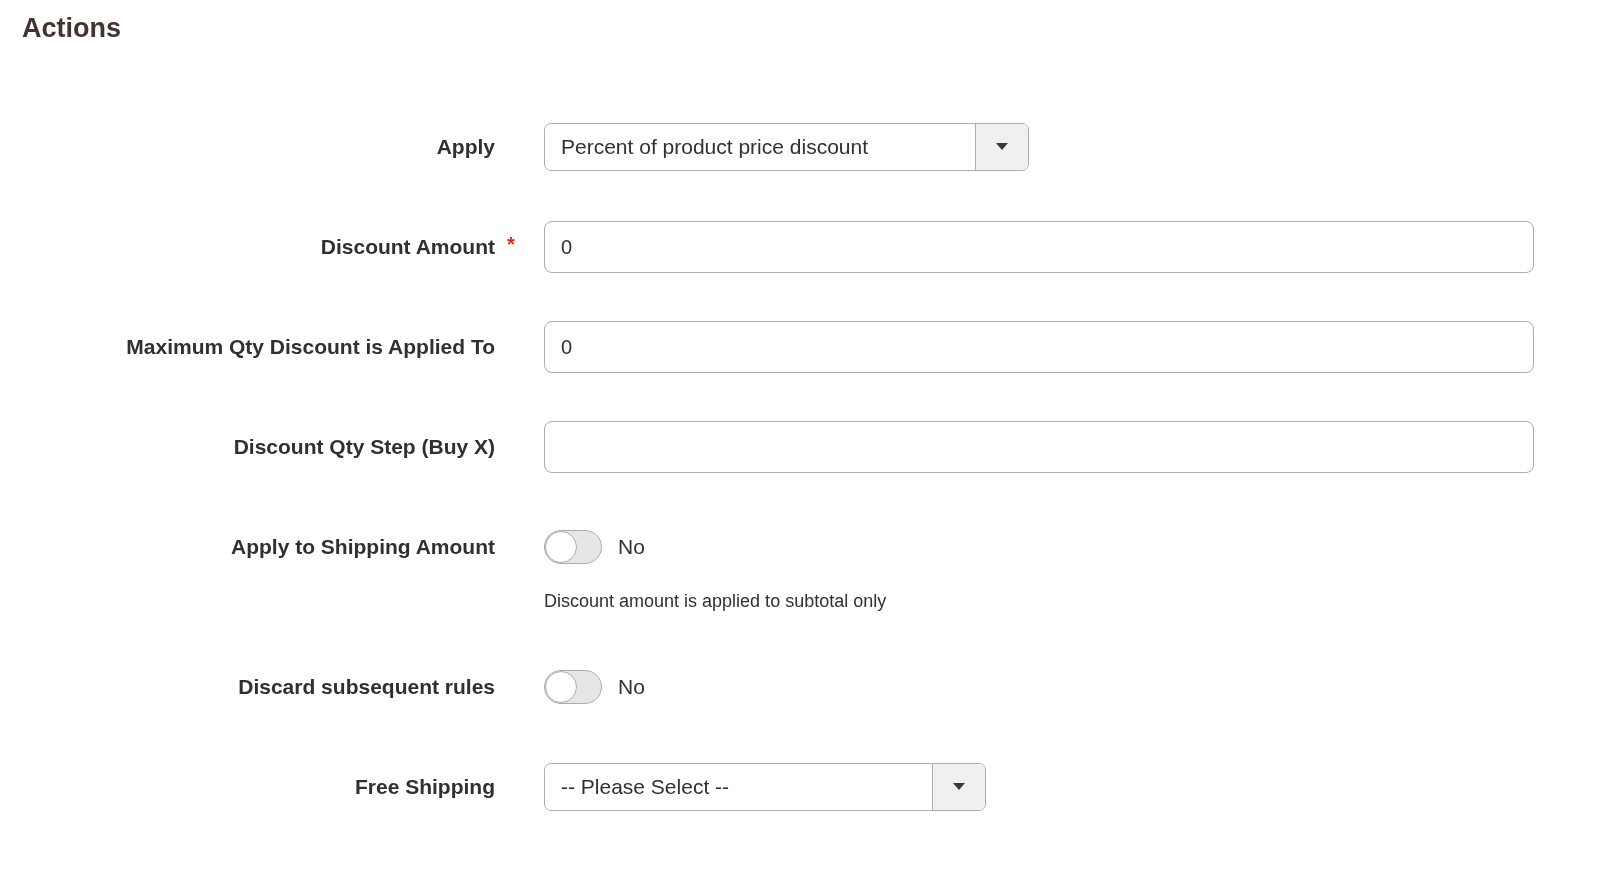 This screenshot has width=1606, height=876. Describe the element at coordinates (310, 347) in the screenshot. I see `field-label: Maximum Qty Discount is Applied To` at that location.